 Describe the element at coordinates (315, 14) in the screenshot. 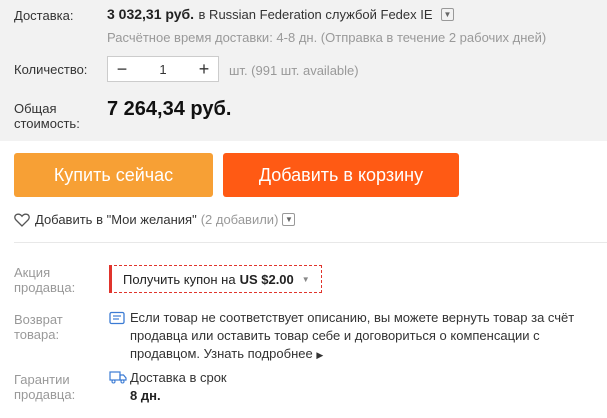

I see `shipping-method: в Russian Federation службой Fedex IE` at that location.